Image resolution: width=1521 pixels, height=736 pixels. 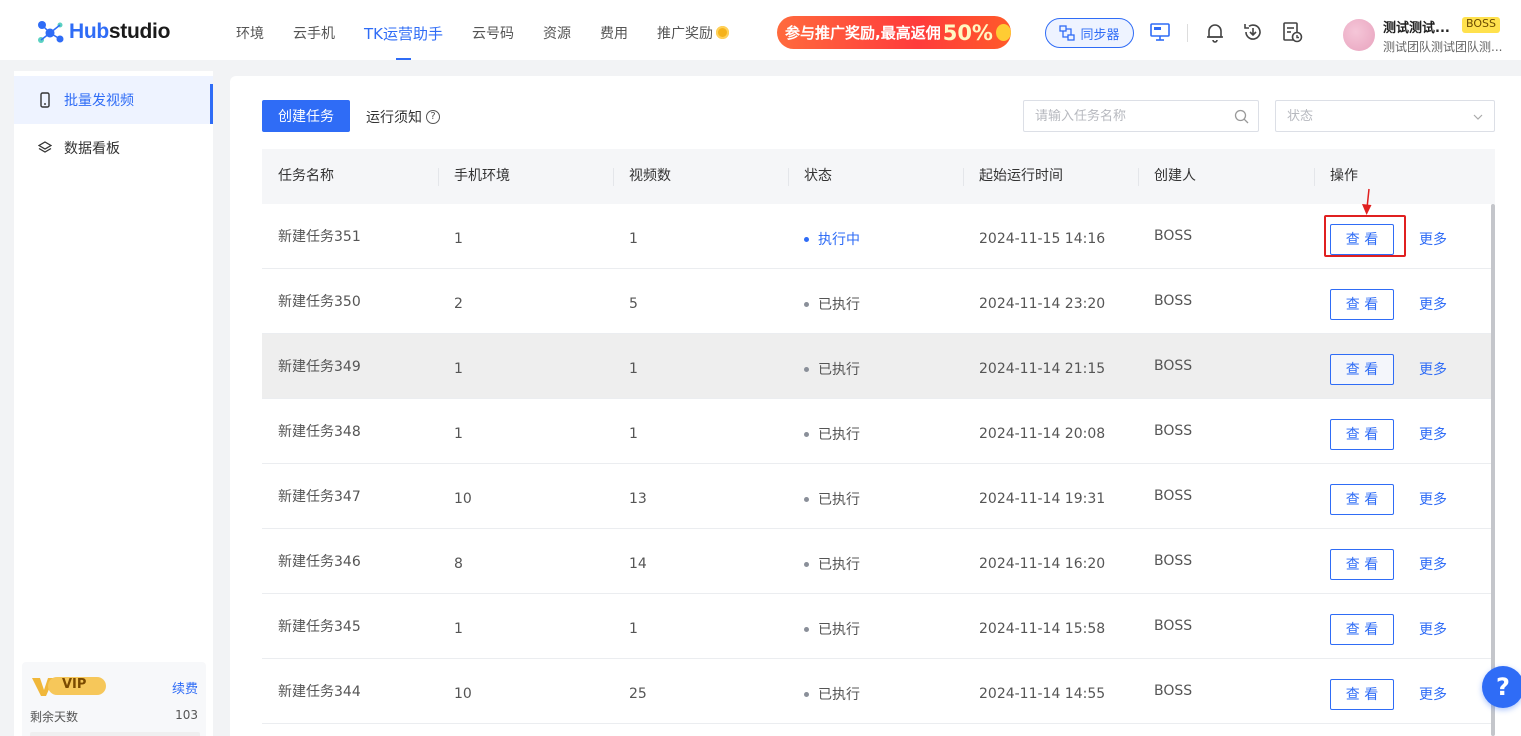 I want to click on header-phone-env: 手机环境, so click(x=525, y=176).